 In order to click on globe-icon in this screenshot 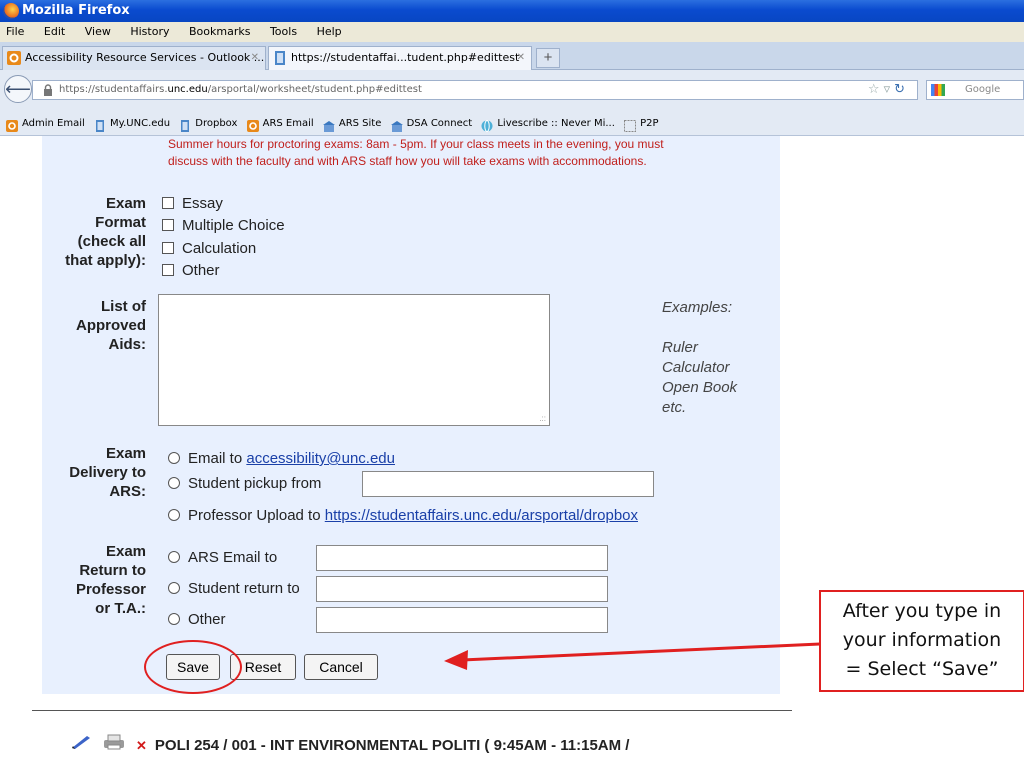, I will do `click(487, 125)`.